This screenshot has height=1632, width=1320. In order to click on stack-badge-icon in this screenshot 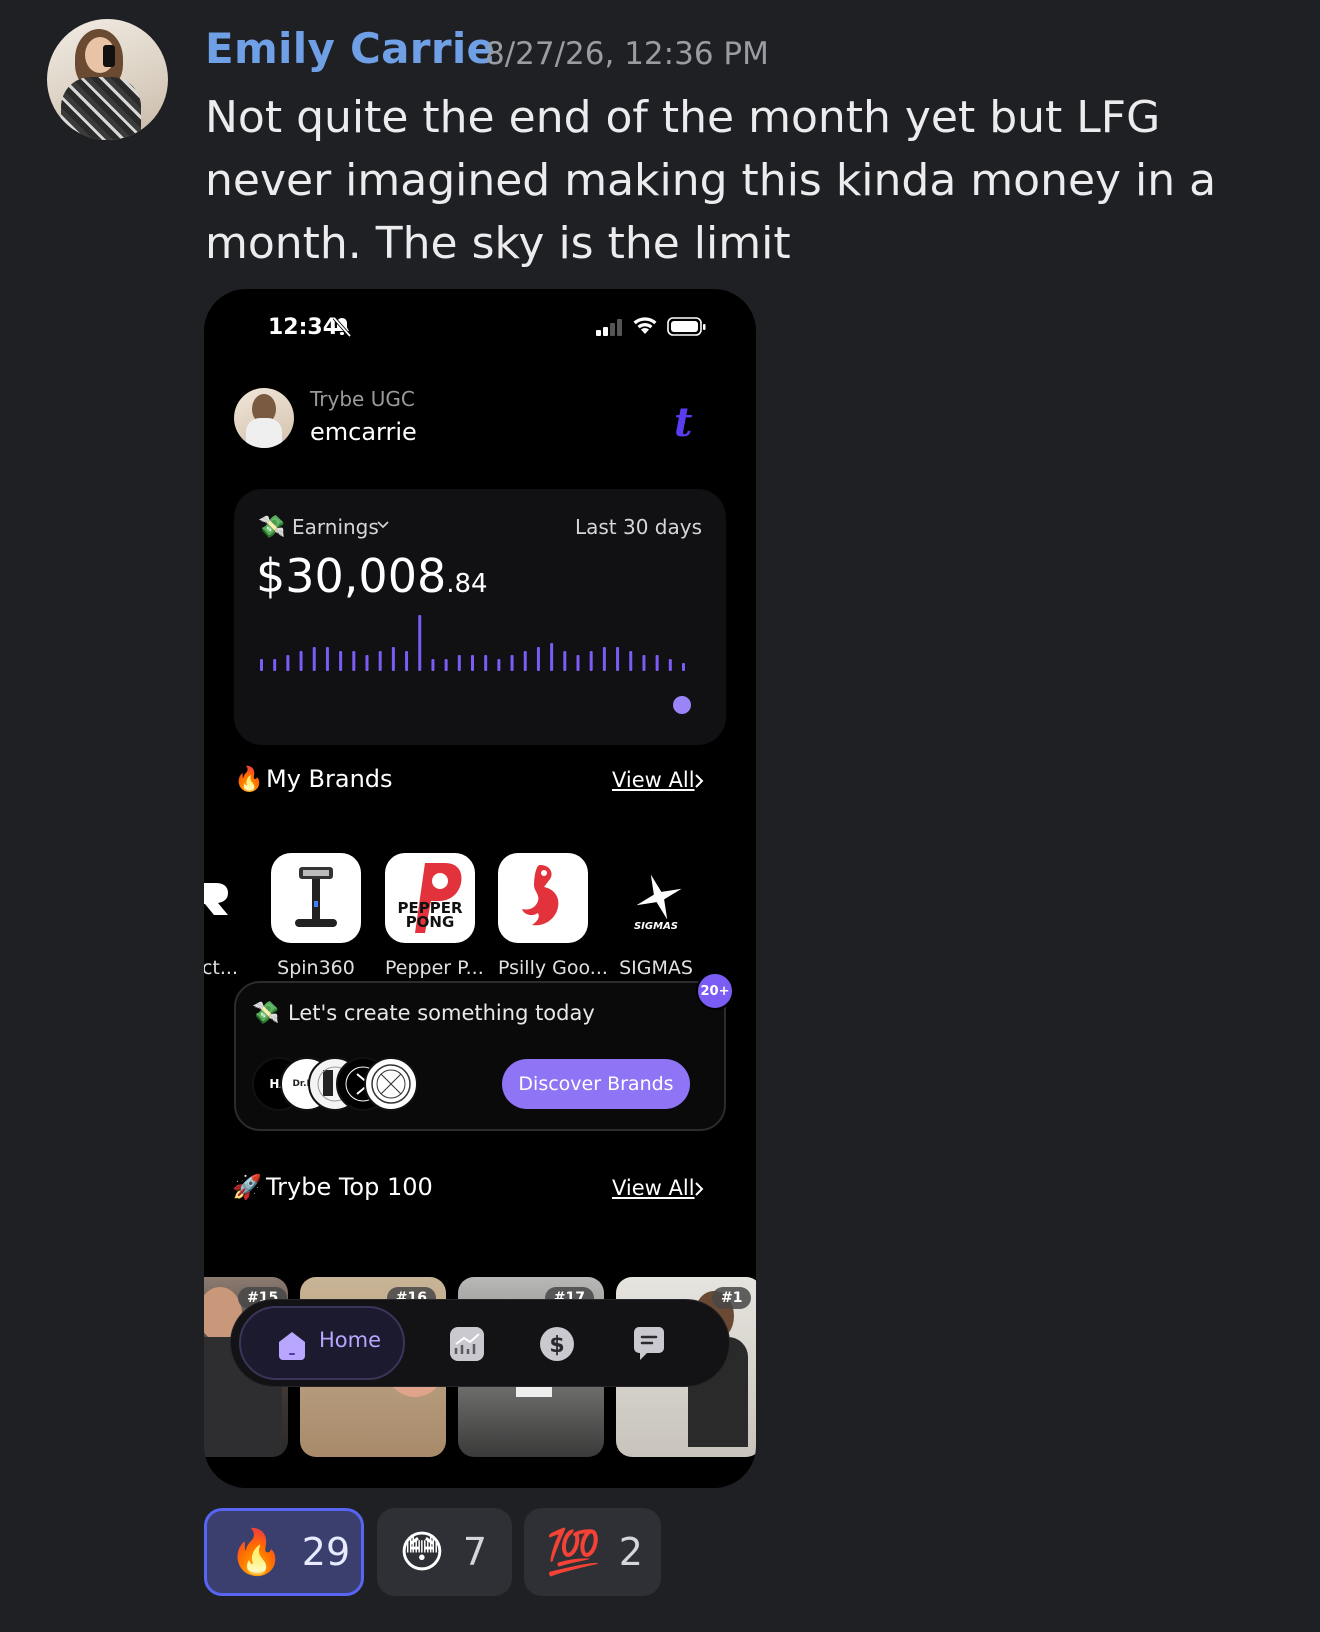, I will do `click(391, 1084)`.